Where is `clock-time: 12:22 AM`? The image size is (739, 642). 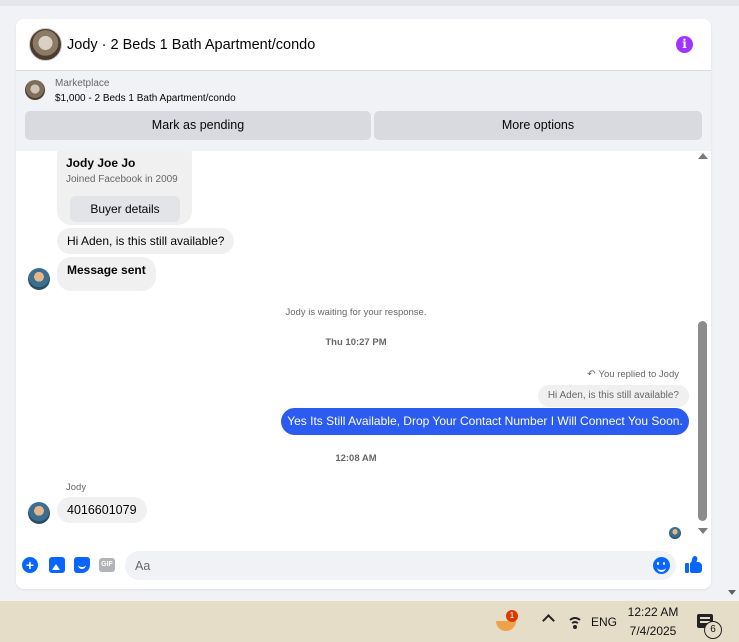 clock-time: 12:22 AM is located at coordinates (653, 612).